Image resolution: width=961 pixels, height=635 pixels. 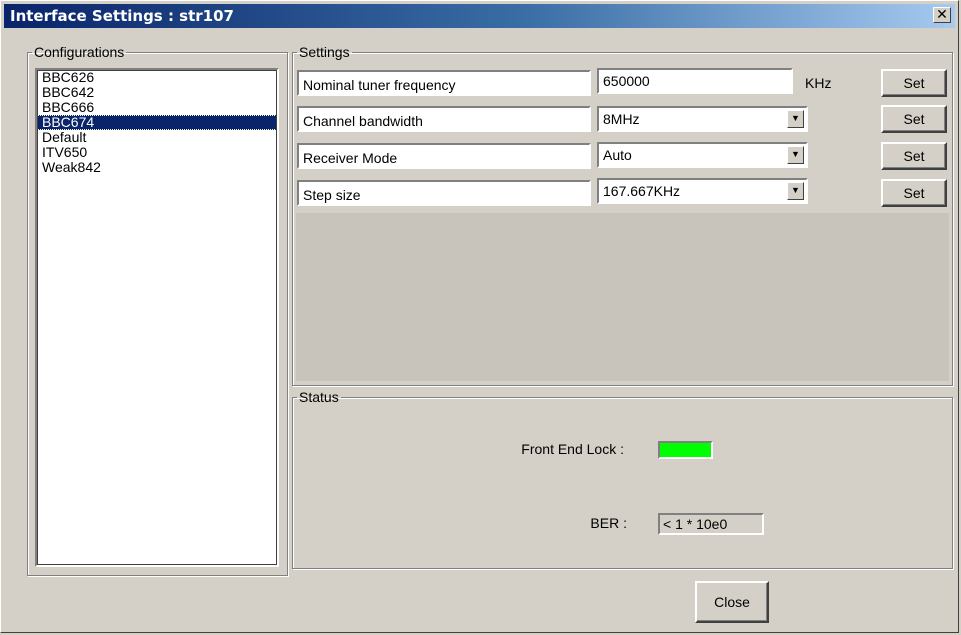 What do you see at coordinates (444, 193) in the screenshot?
I see `step-size-label: Step size` at bounding box center [444, 193].